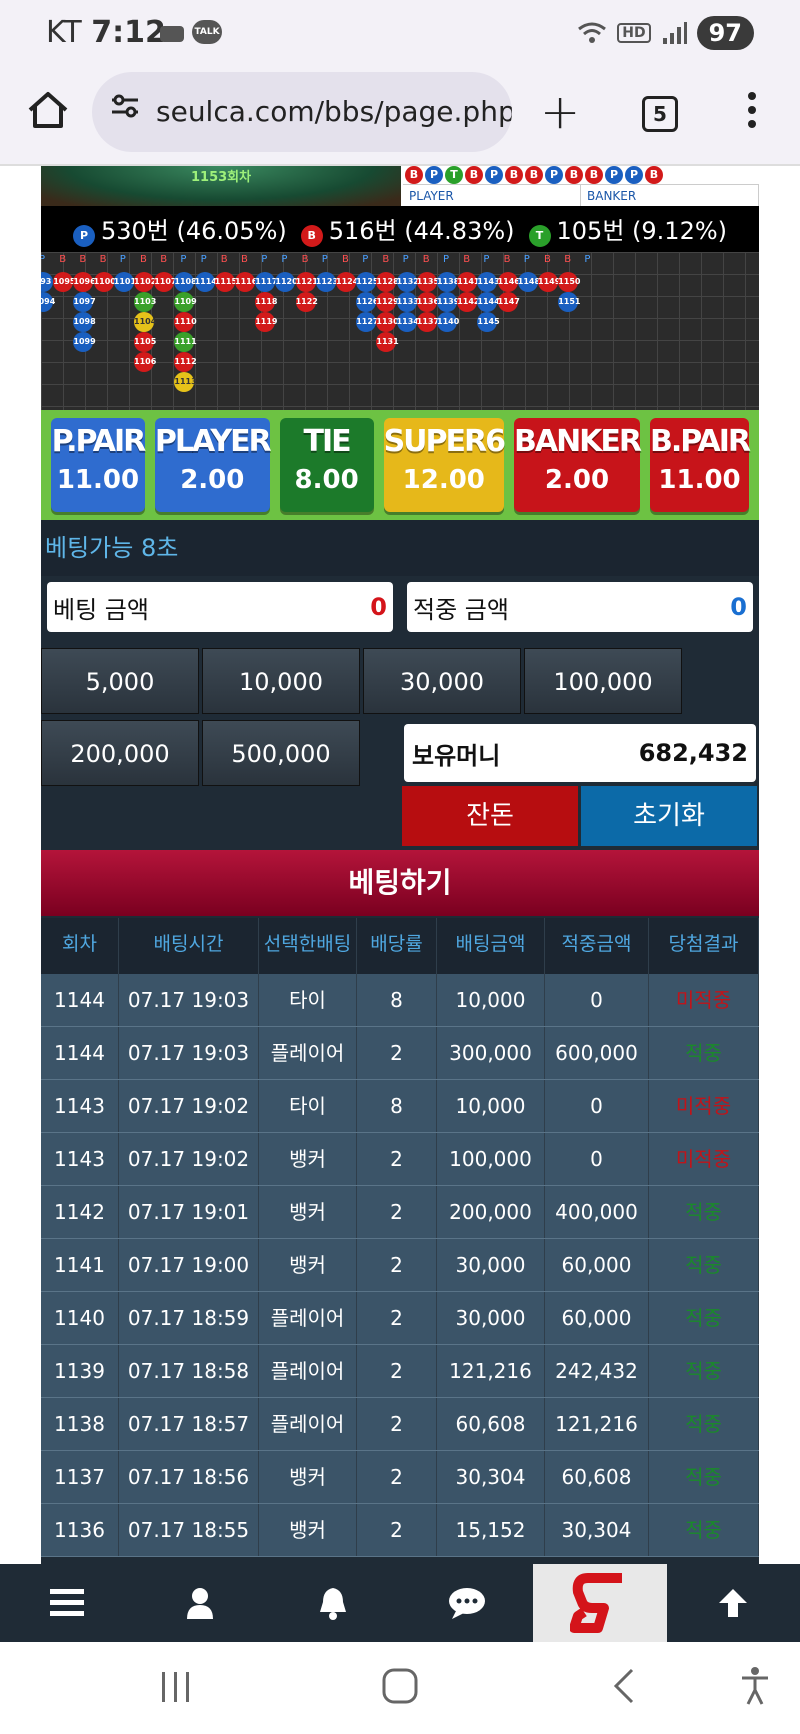 The width and height of the screenshot is (800, 1734). I want to click on home-button-icon, so click(400, 1686).